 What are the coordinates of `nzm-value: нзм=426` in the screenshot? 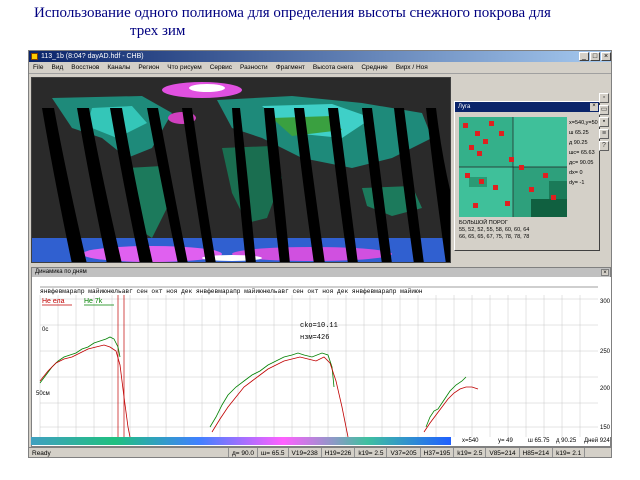 It's located at (314, 338).